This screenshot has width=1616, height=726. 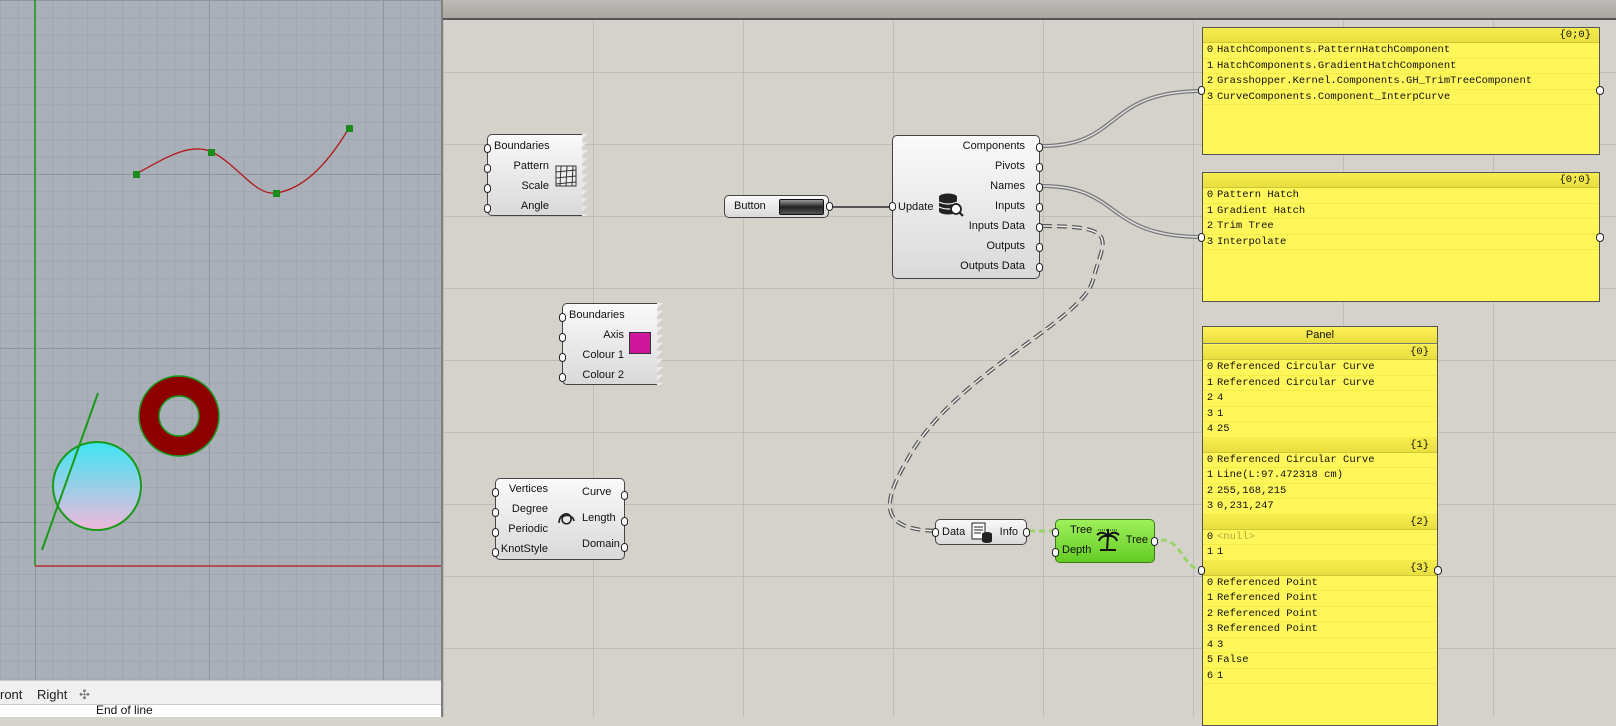 I want to click on list-item: 61, so click(x=1320, y=676).